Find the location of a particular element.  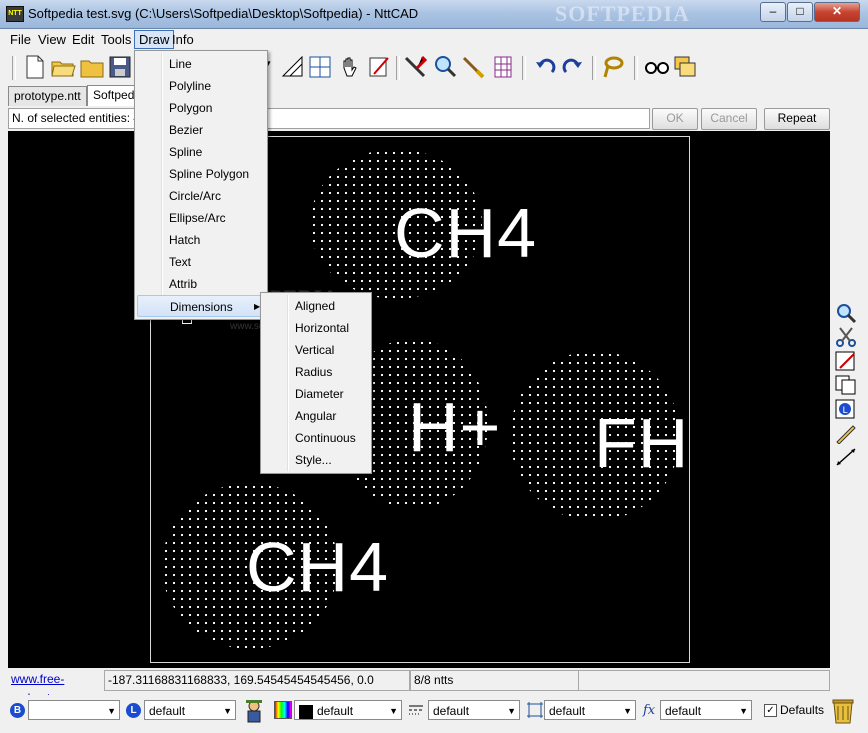

layer-icon: L is located at coordinates (133, 710).